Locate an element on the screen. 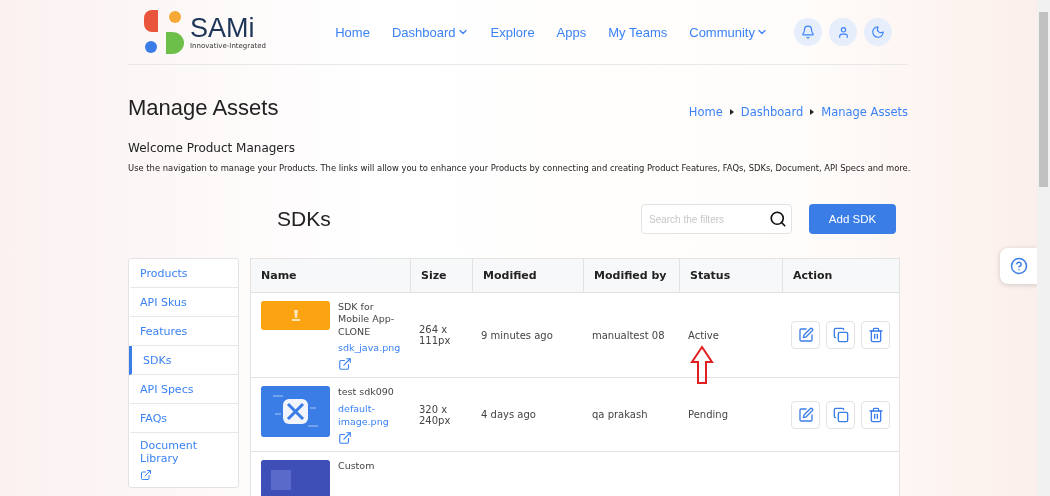  sidebar-item: FAQs is located at coordinates (183, 418).